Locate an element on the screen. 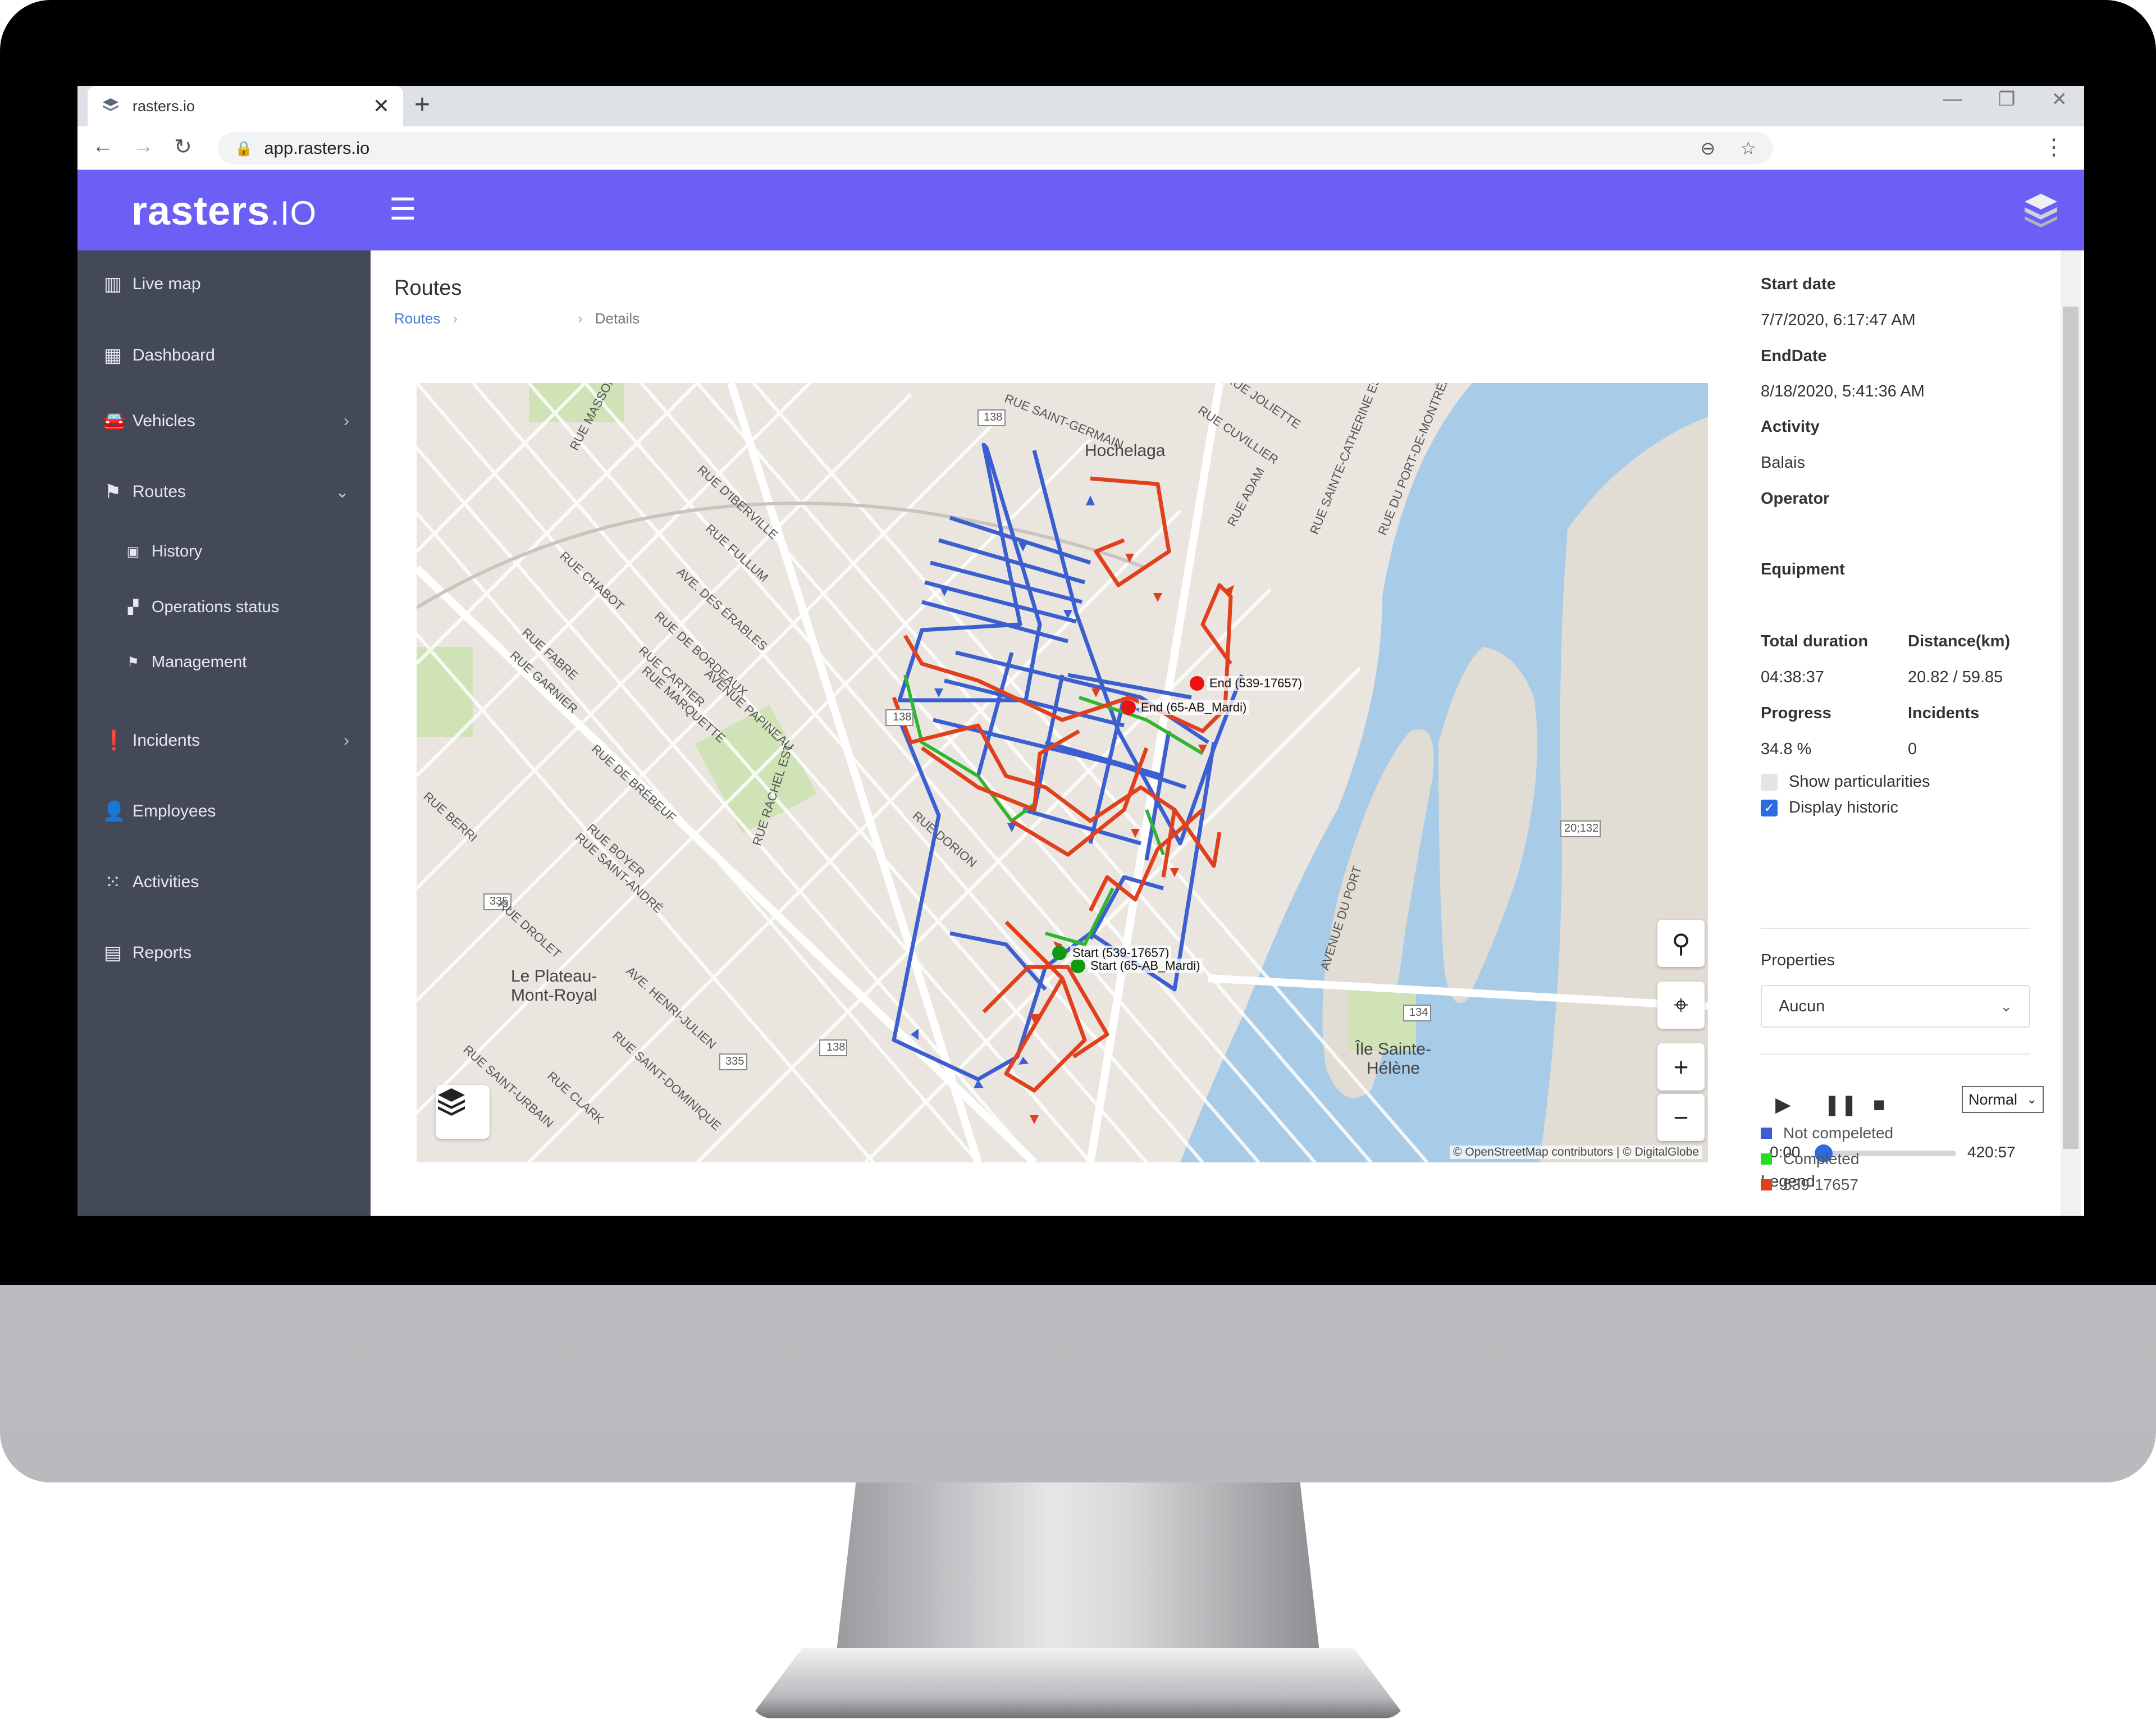 Image resolution: width=2156 pixels, height=1720 pixels. minimize-button: — is located at coordinates (1952, 99).